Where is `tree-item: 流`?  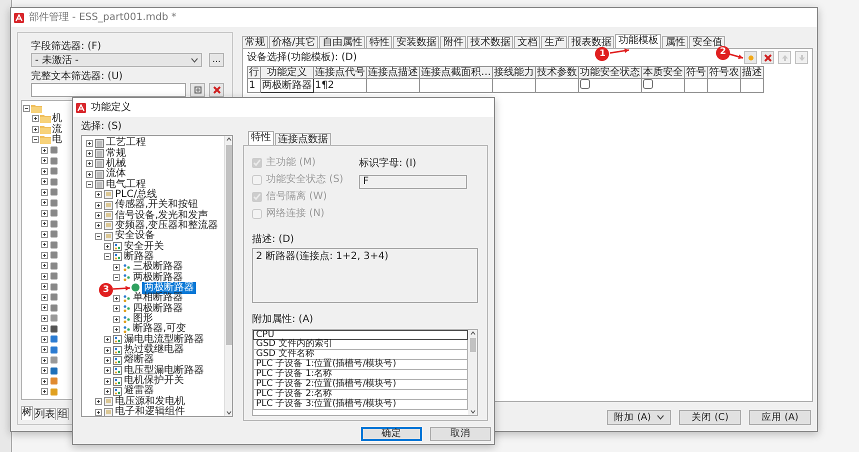
tree-item: 流 is located at coordinates (57, 129).